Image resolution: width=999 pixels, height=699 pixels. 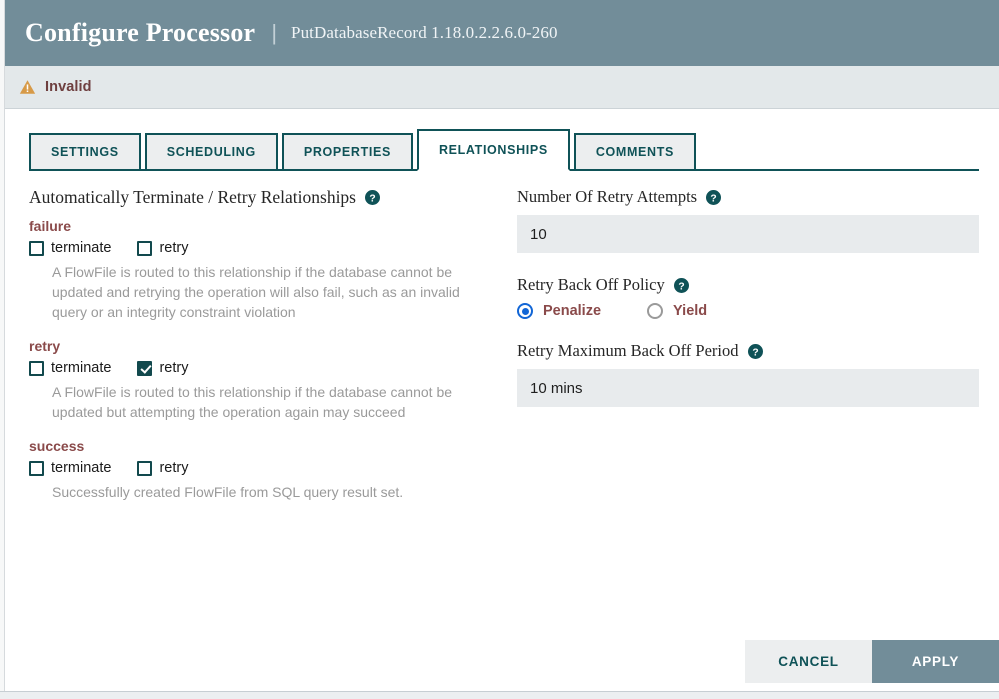 What do you see at coordinates (748, 197) in the screenshot?
I see `field-label: Number Of Retry Attempts ?` at bounding box center [748, 197].